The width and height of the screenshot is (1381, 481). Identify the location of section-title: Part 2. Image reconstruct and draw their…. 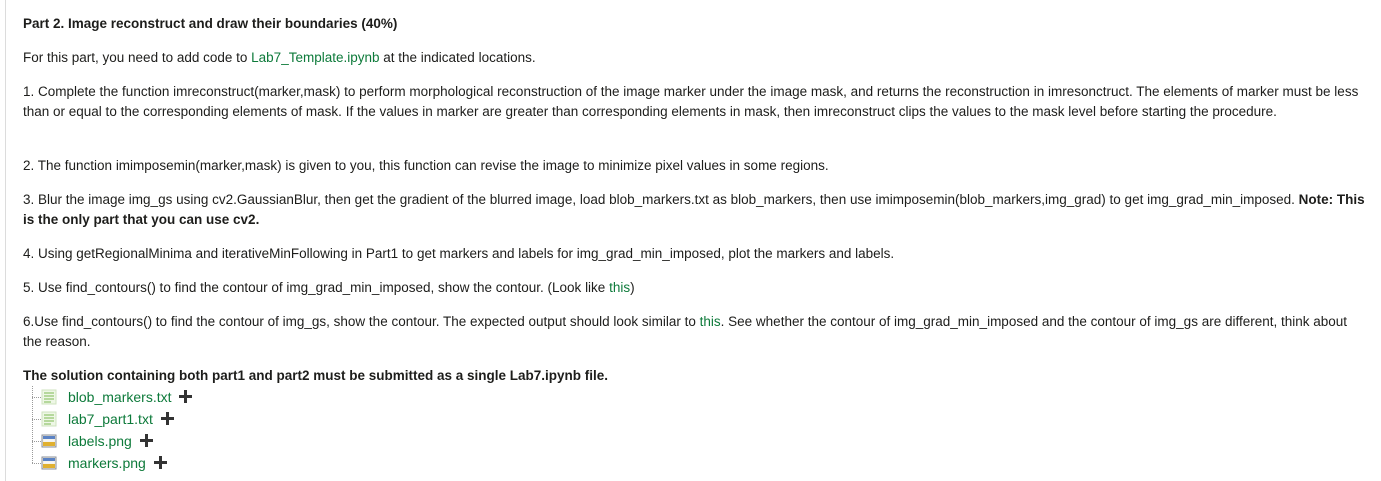
(210, 23).